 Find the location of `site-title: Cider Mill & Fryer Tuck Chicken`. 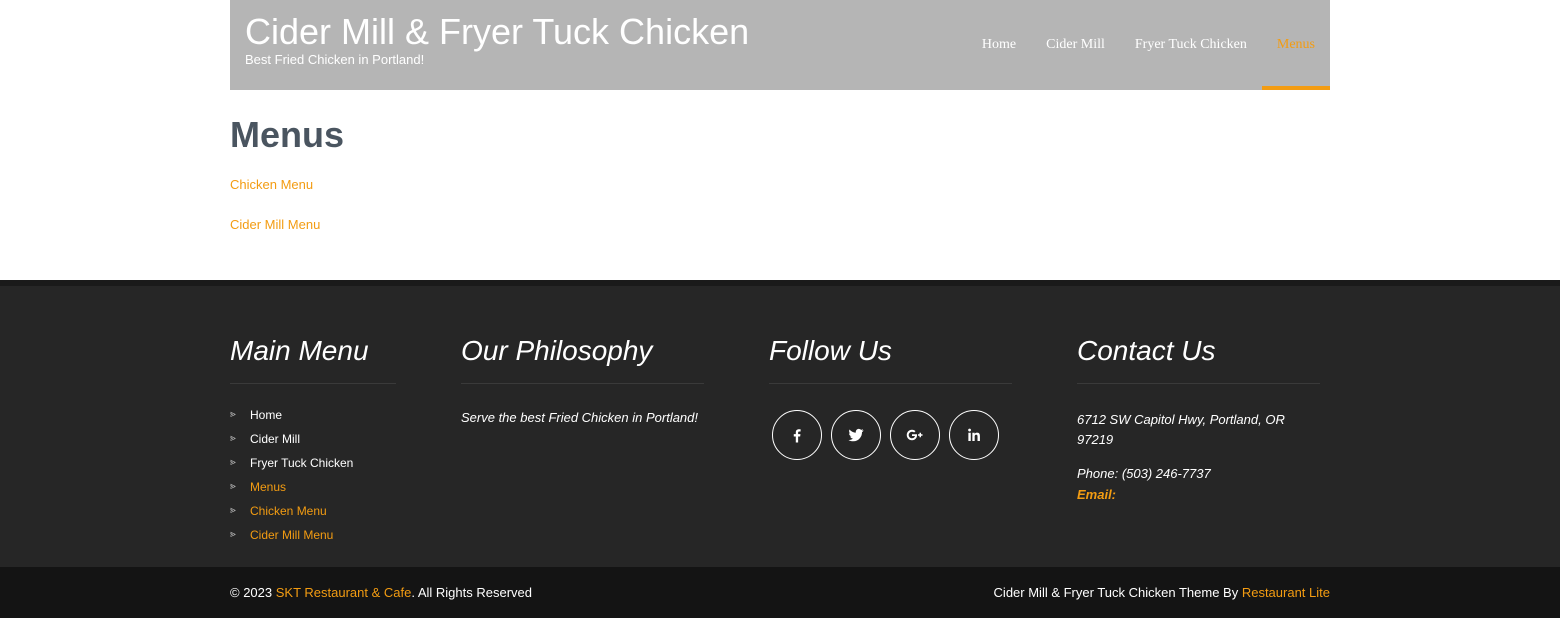

site-title: Cider Mill & Fryer Tuck Chicken is located at coordinates (497, 32).